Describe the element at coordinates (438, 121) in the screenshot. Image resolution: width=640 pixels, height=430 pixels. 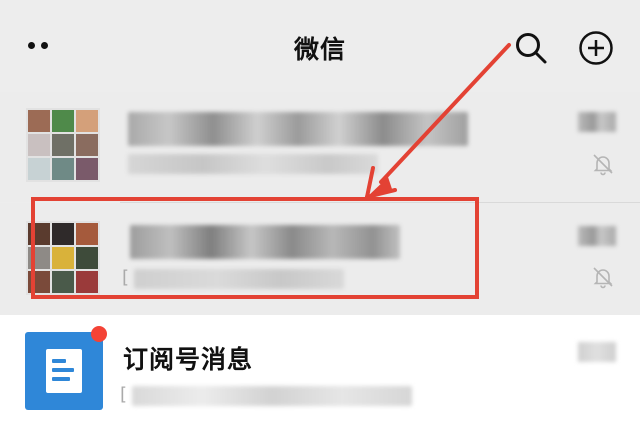
I see `annotation-arrow` at that location.